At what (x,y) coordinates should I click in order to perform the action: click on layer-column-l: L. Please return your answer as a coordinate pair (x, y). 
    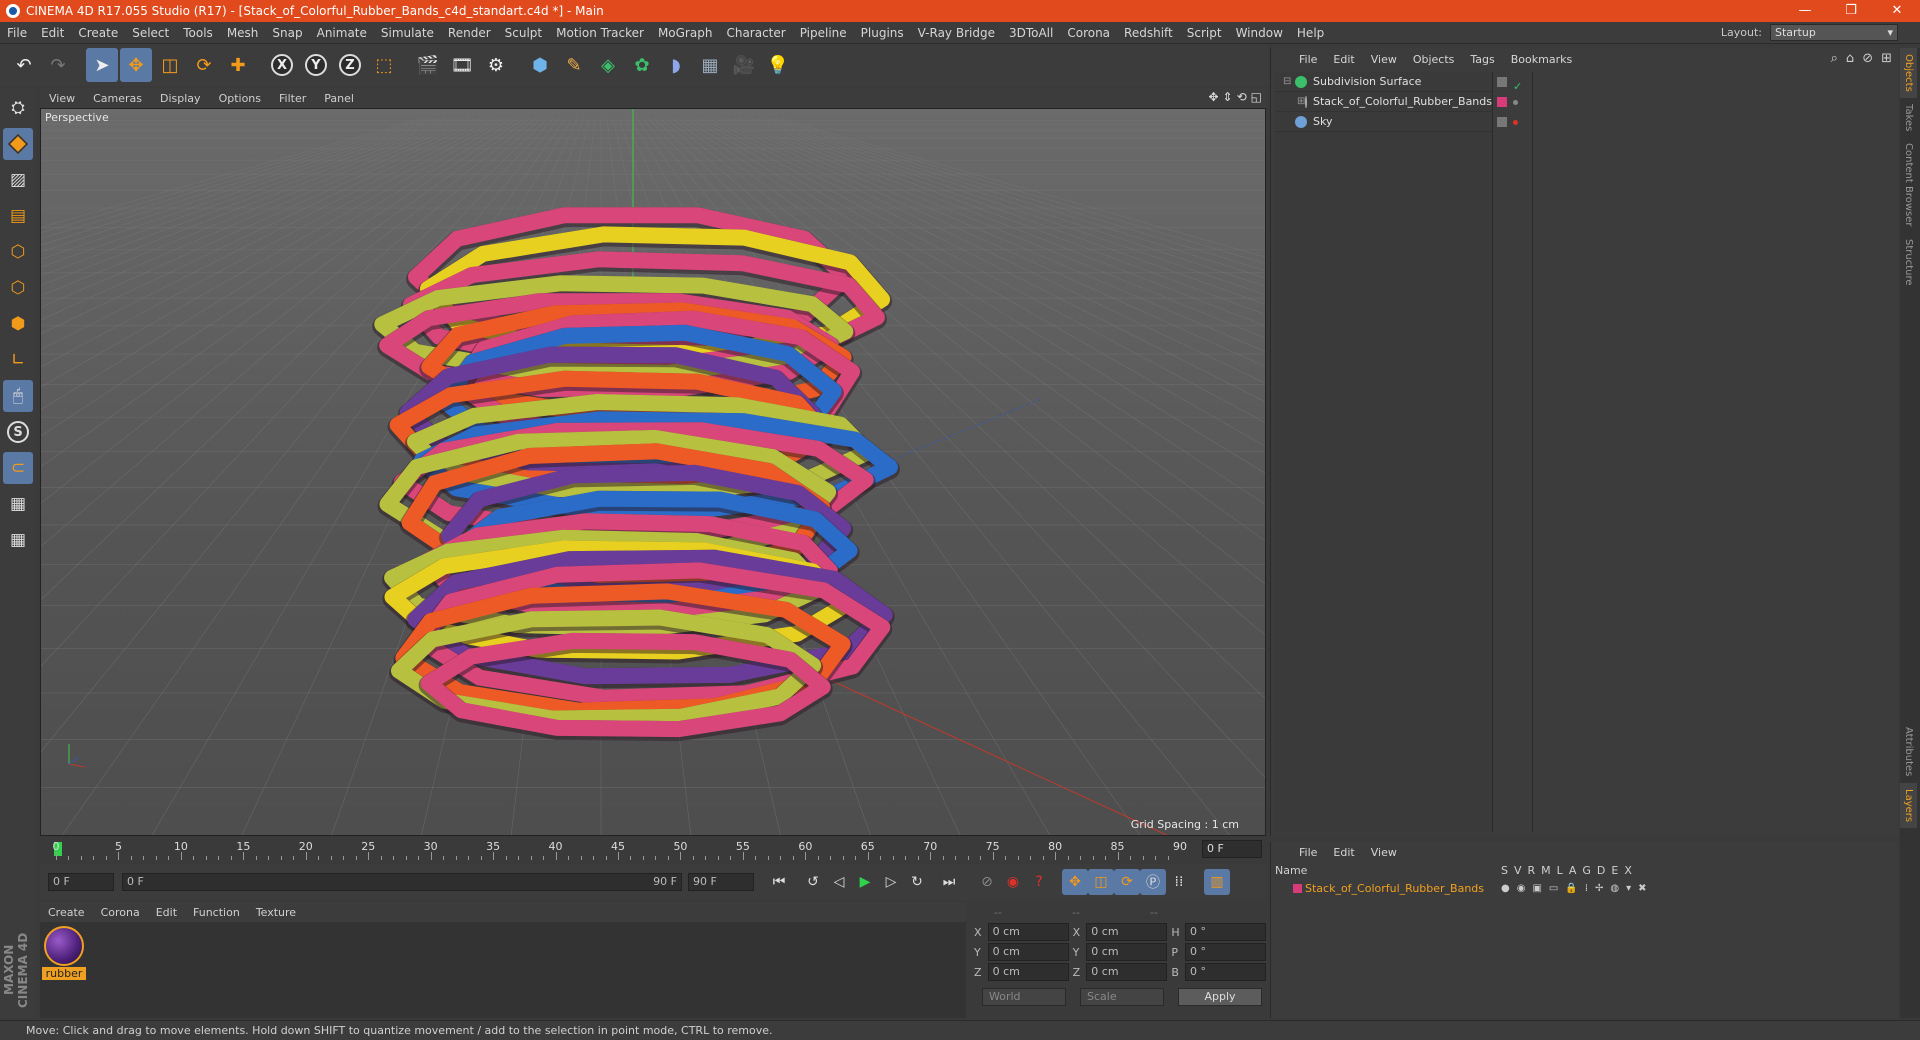
    Looking at the image, I should click on (1560, 870).